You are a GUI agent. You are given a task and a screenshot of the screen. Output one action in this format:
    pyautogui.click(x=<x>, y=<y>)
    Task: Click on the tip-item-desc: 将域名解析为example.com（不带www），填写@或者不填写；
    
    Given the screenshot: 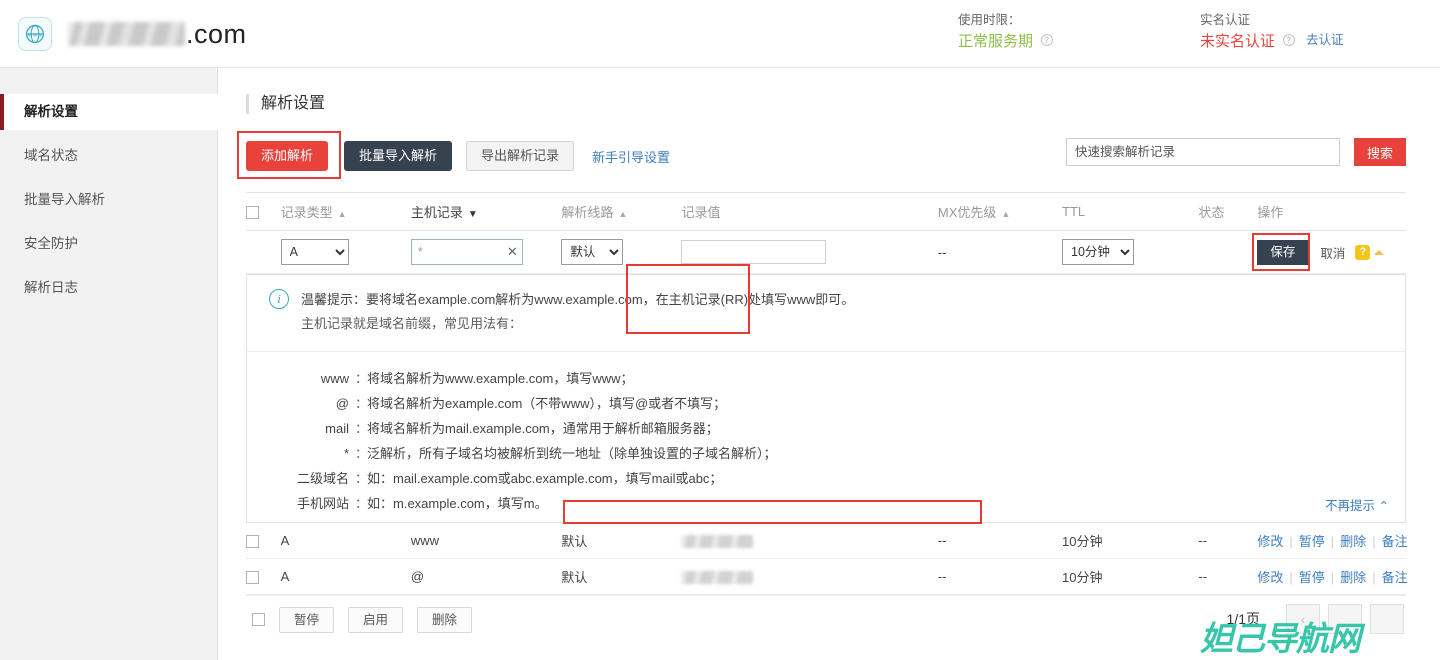 What is the action you would take?
    pyautogui.click(x=547, y=403)
    